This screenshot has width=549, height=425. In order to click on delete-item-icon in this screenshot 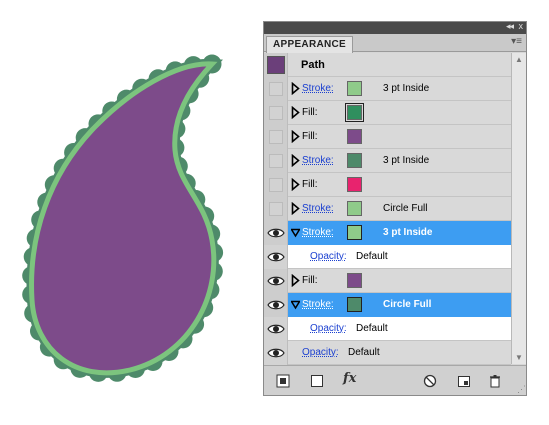, I will do `click(495, 381)`.